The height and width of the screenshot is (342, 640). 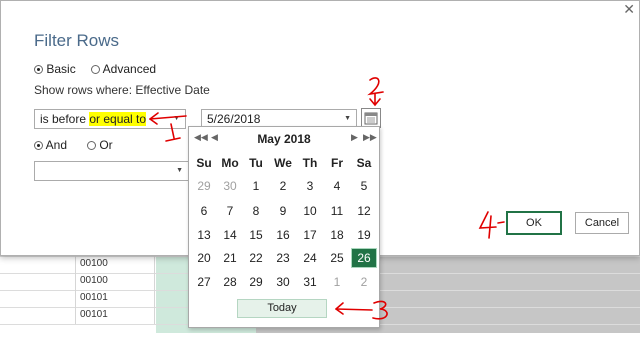 I want to click on calendar-day: 28, so click(x=230, y=282).